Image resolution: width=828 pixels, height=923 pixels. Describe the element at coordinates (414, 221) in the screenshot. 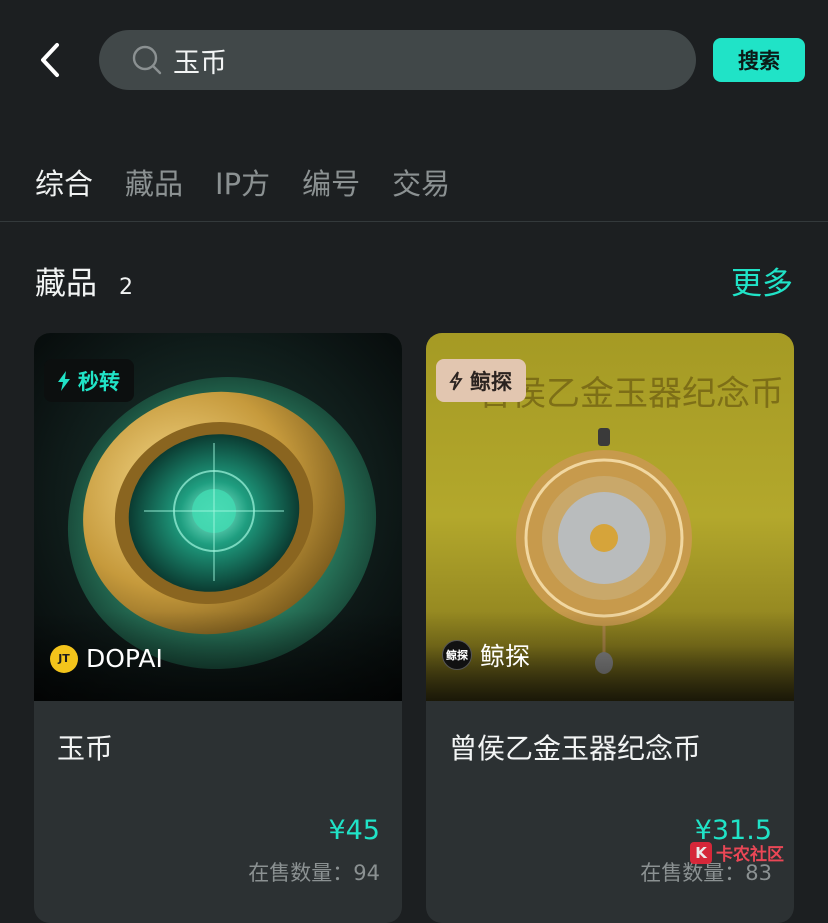

I see `divider` at that location.